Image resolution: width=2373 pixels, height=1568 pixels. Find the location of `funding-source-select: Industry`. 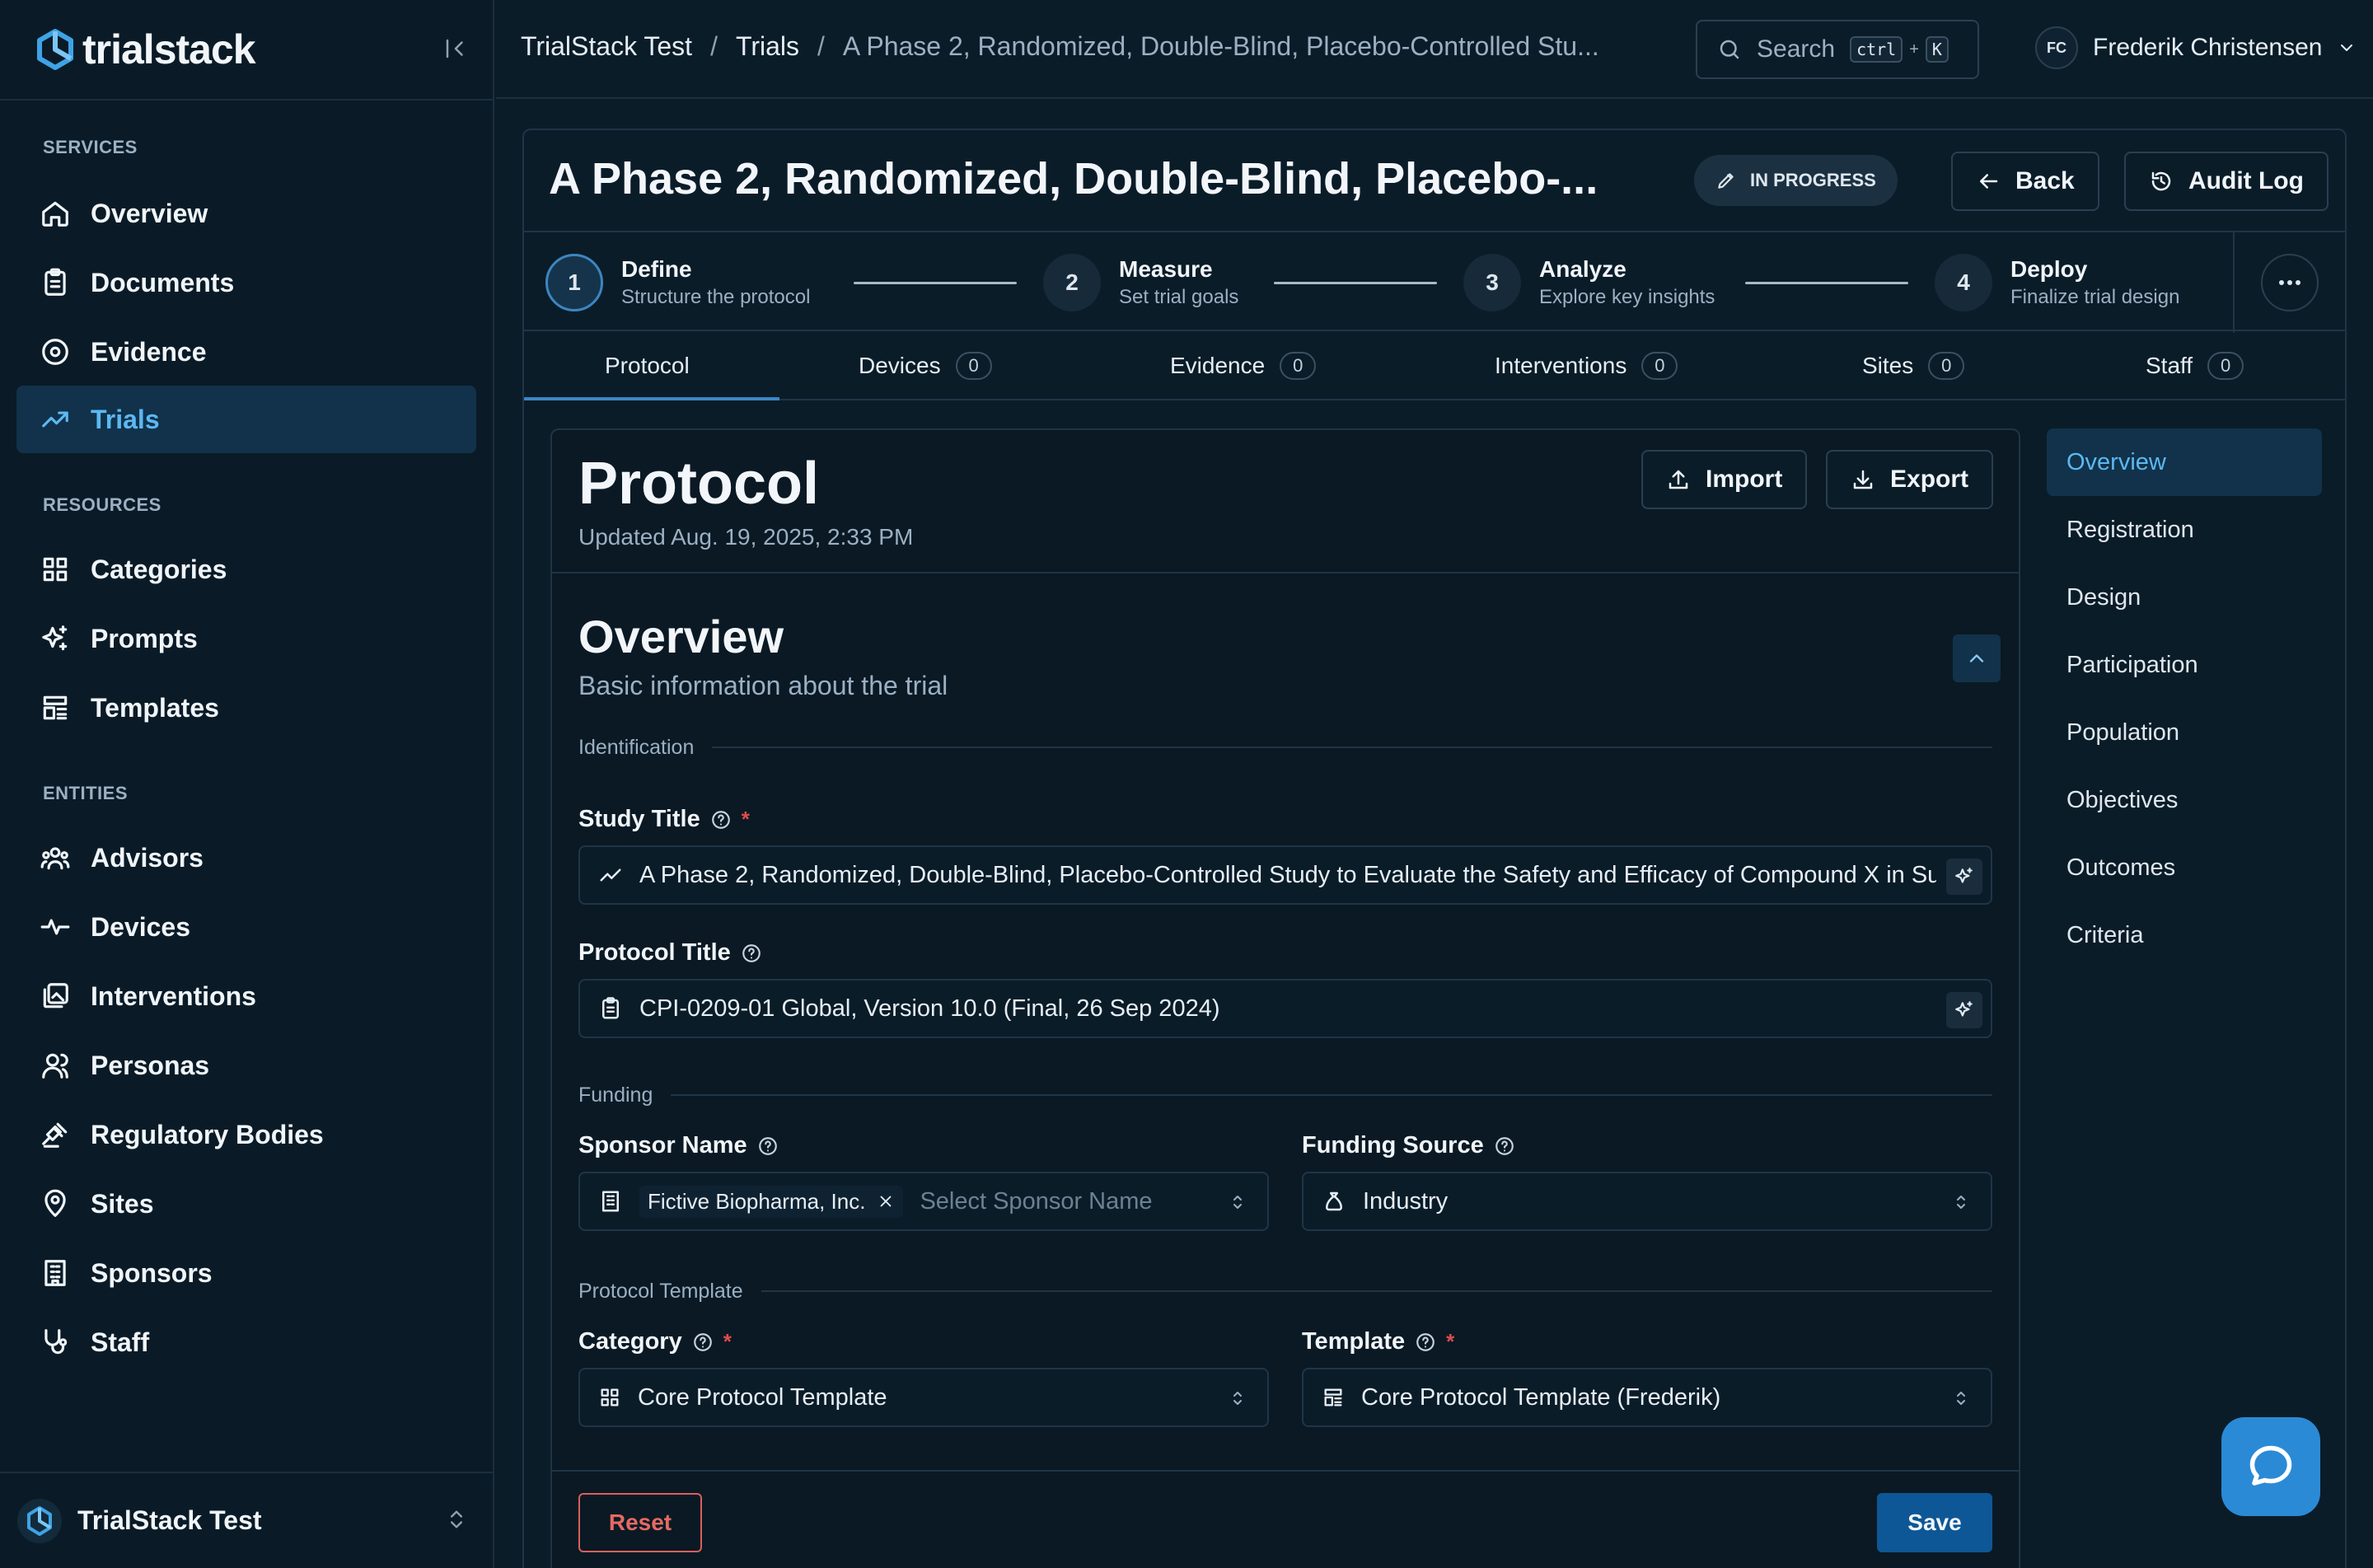

funding-source-select: Industry is located at coordinates (1647, 1202).